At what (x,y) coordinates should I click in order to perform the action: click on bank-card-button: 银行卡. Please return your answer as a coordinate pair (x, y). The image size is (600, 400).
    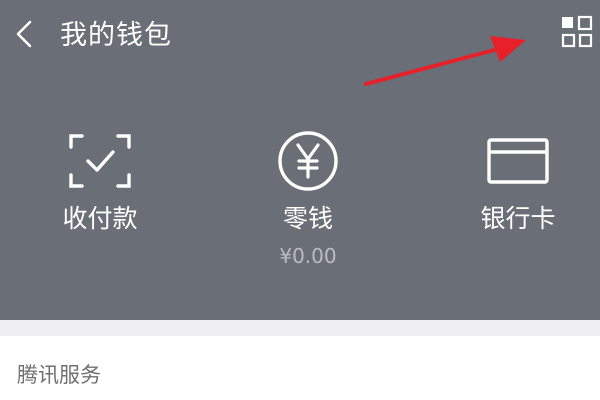
    Looking at the image, I should click on (509, 198).